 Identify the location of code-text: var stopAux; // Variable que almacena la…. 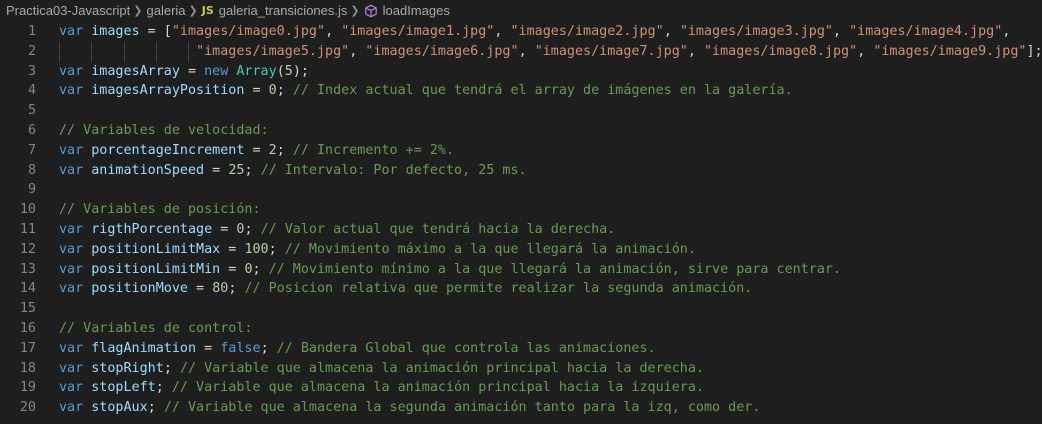
(398, 408).